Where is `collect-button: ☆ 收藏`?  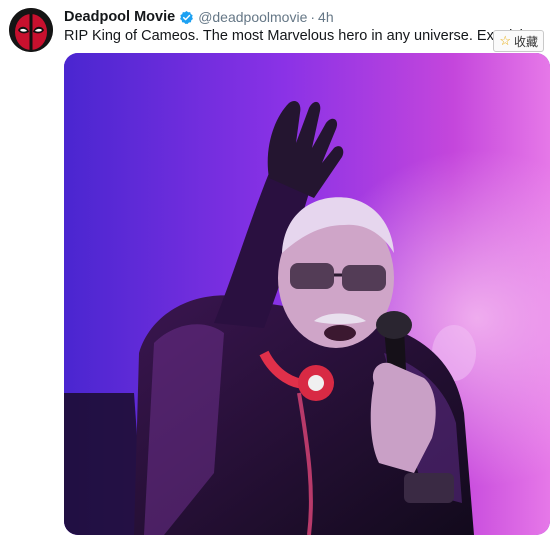 collect-button: ☆ 收藏 is located at coordinates (518, 41).